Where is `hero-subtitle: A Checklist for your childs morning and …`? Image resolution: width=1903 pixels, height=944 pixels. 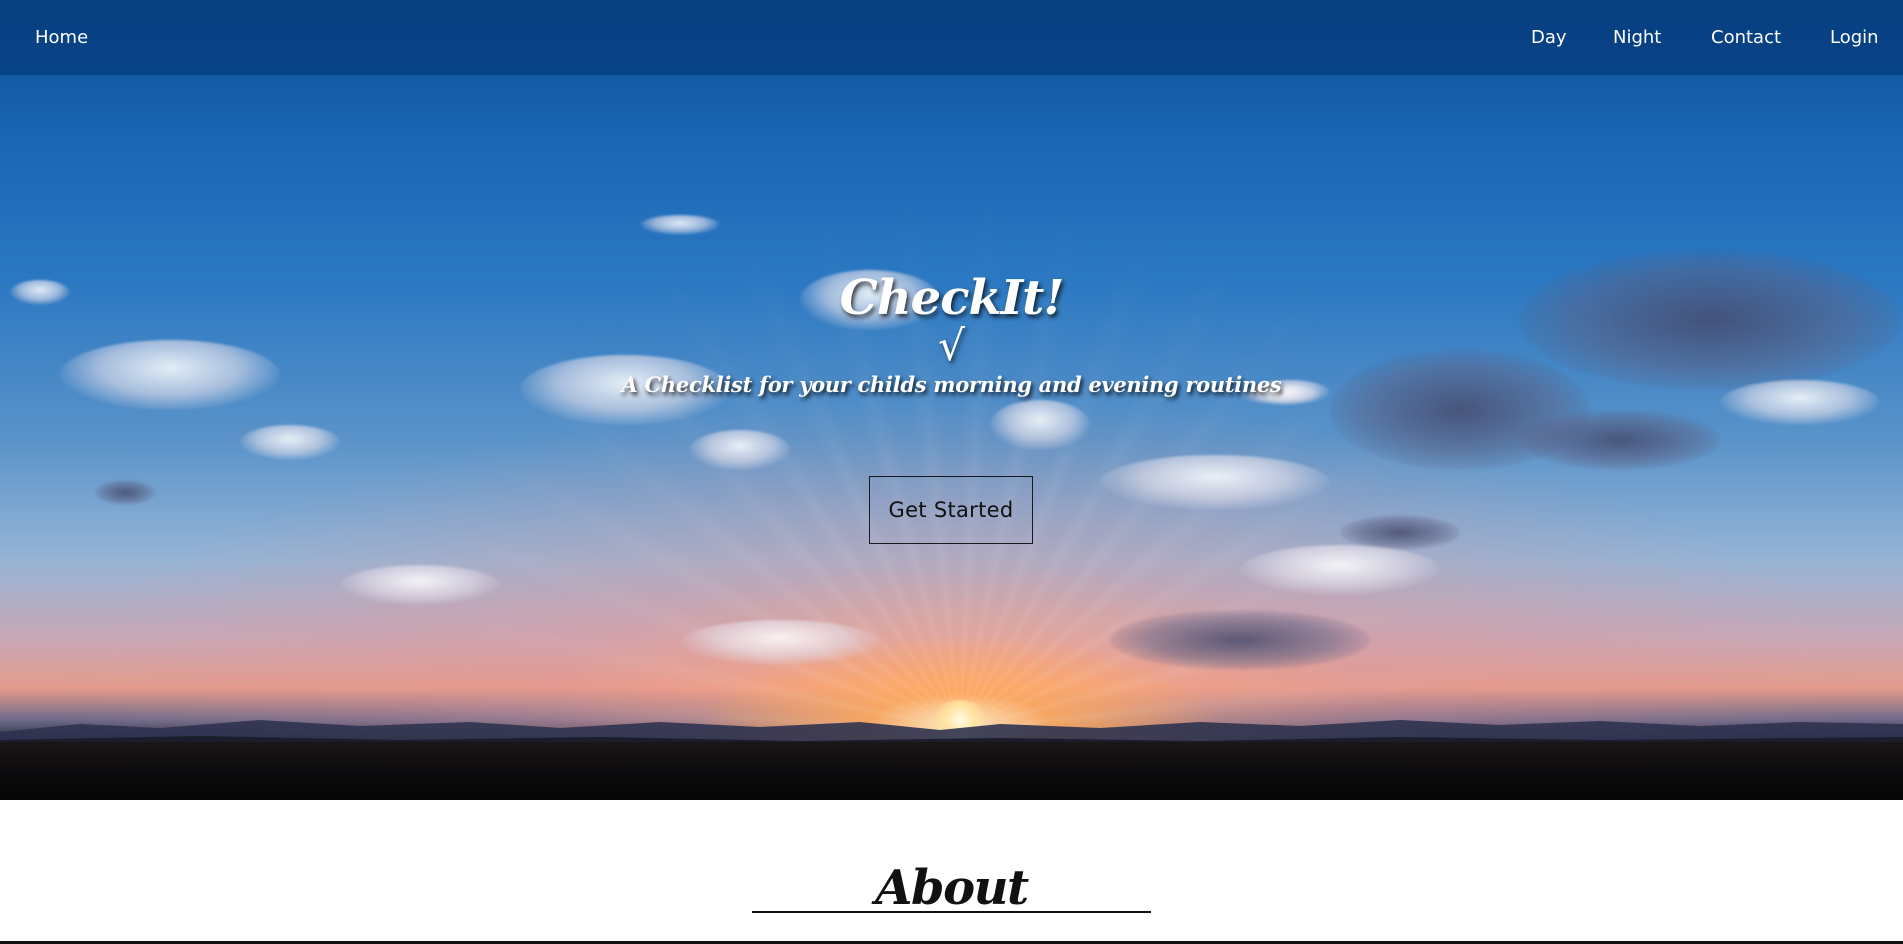 hero-subtitle: A Checklist for your childs morning and … is located at coordinates (951, 384).